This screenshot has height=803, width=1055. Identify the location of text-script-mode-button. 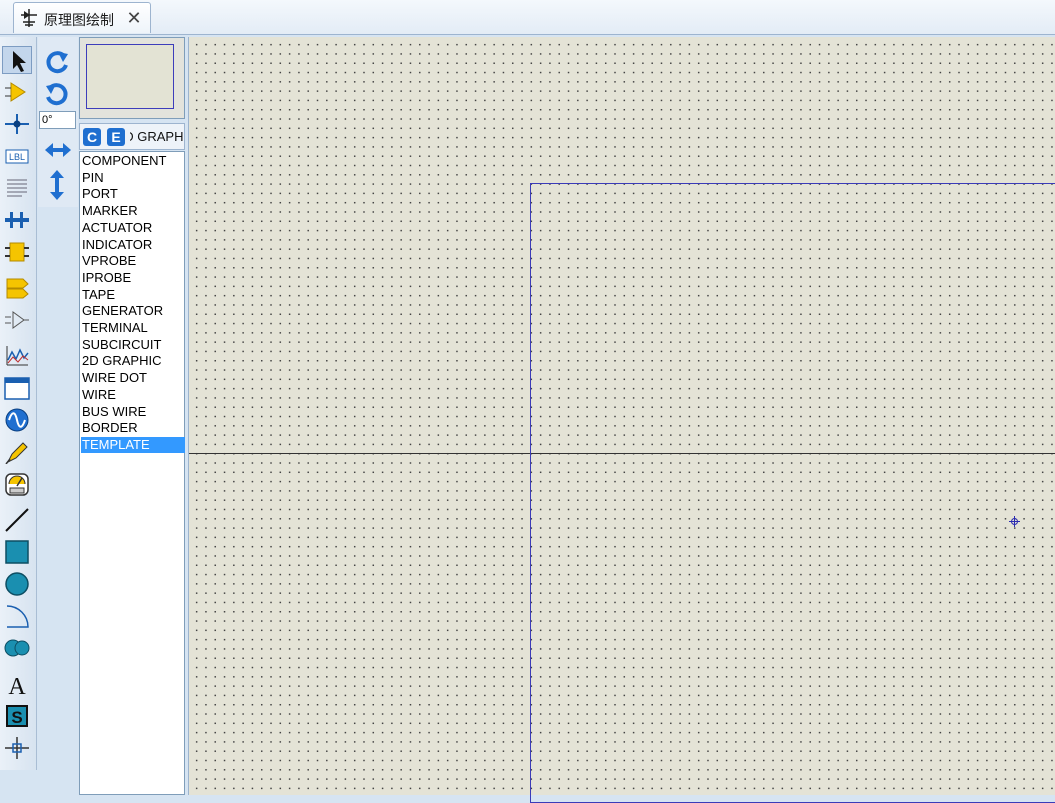
(17, 188).